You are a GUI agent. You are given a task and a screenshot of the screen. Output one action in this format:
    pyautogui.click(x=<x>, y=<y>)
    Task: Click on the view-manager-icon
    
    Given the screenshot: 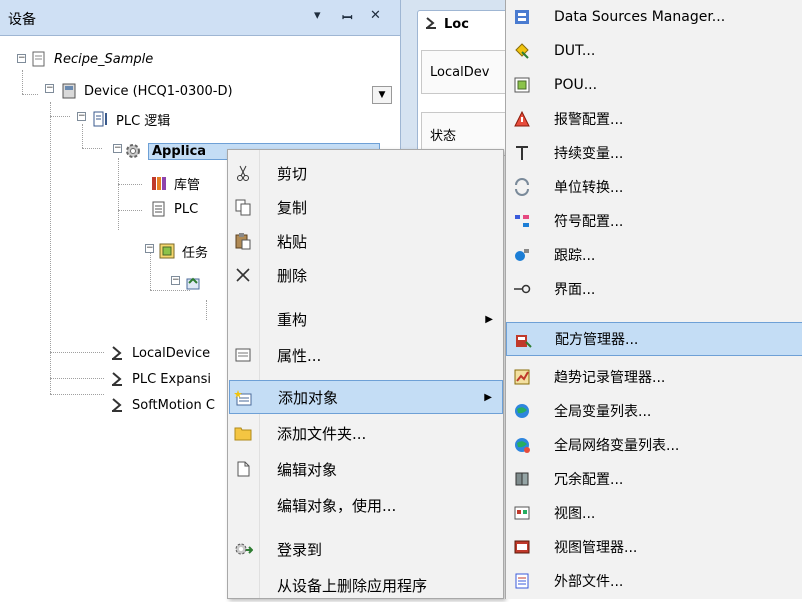 What is the action you would take?
    pyautogui.click(x=522, y=547)
    